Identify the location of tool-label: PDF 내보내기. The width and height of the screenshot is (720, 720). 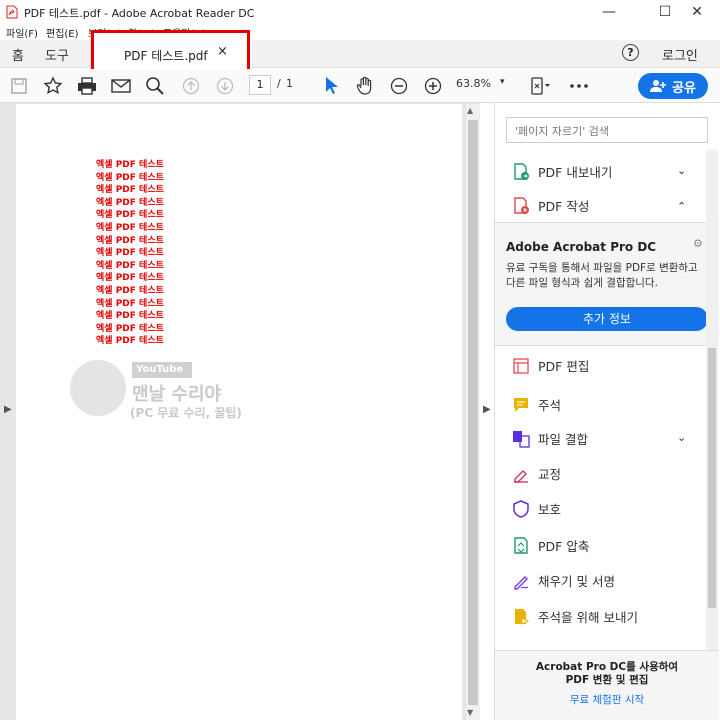
(575, 172).